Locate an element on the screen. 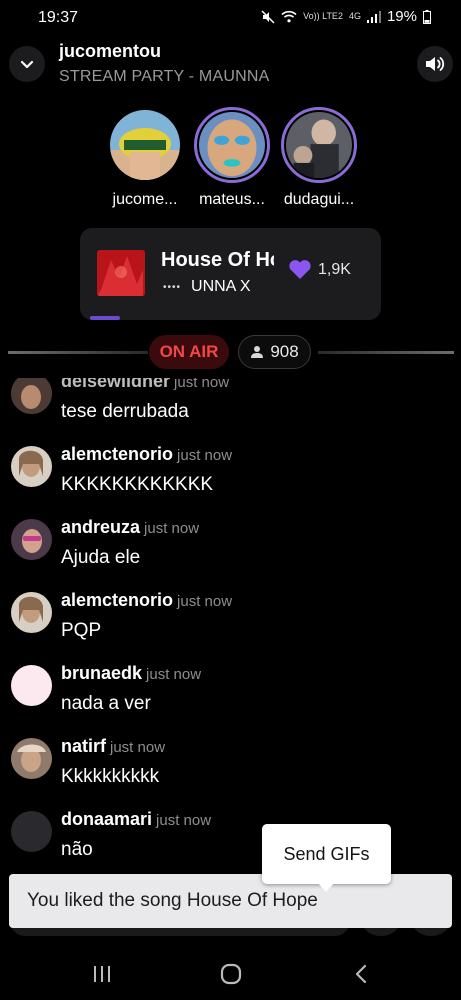 The width and height of the screenshot is (461, 1000). volume-button is located at coordinates (435, 64).